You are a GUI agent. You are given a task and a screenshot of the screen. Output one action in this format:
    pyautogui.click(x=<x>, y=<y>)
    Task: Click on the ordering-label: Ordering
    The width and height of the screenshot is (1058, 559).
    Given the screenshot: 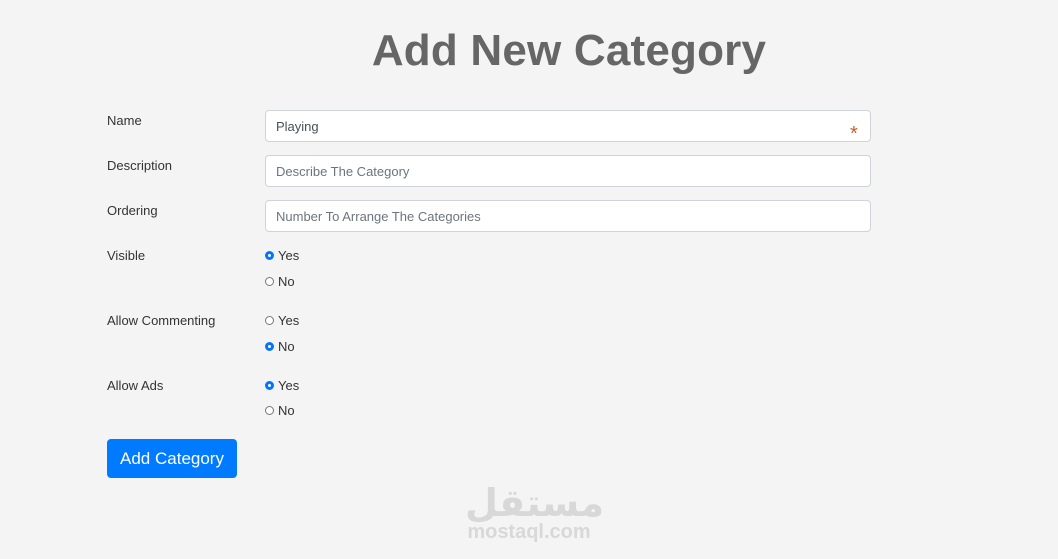 What is the action you would take?
    pyautogui.click(x=132, y=210)
    